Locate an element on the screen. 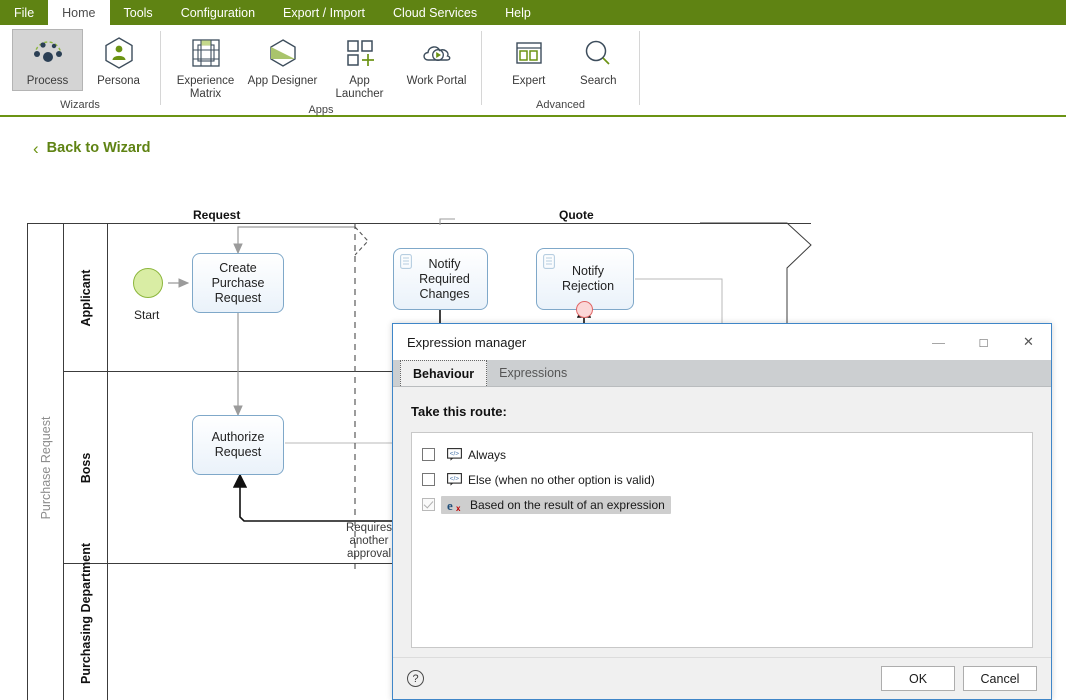 This screenshot has height=700, width=1066. ribbon-button-persona-label: Persona is located at coordinates (118, 81).